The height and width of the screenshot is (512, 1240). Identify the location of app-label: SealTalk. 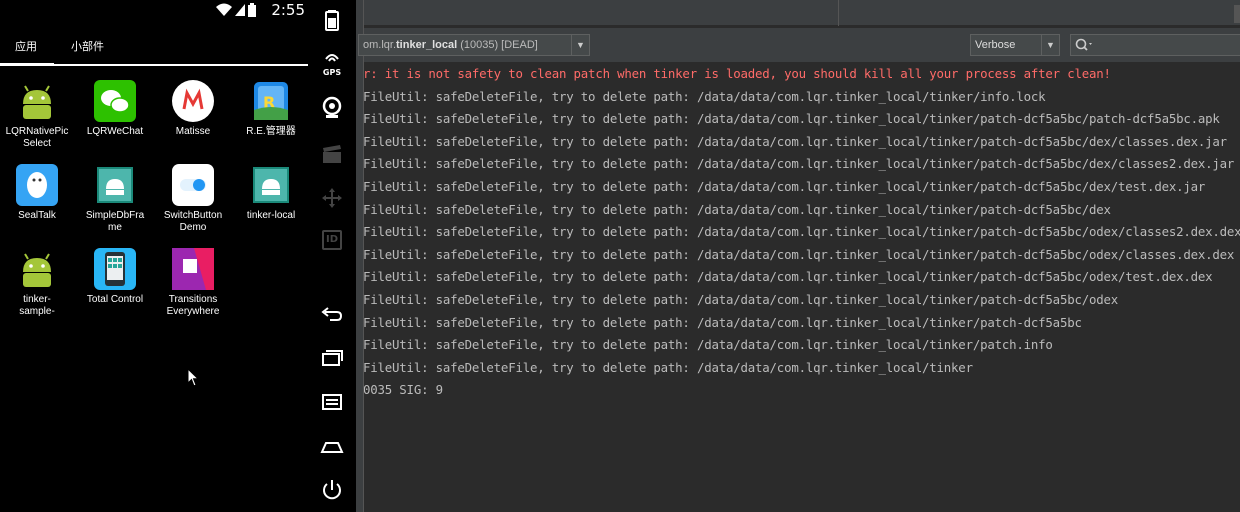
(37, 215).